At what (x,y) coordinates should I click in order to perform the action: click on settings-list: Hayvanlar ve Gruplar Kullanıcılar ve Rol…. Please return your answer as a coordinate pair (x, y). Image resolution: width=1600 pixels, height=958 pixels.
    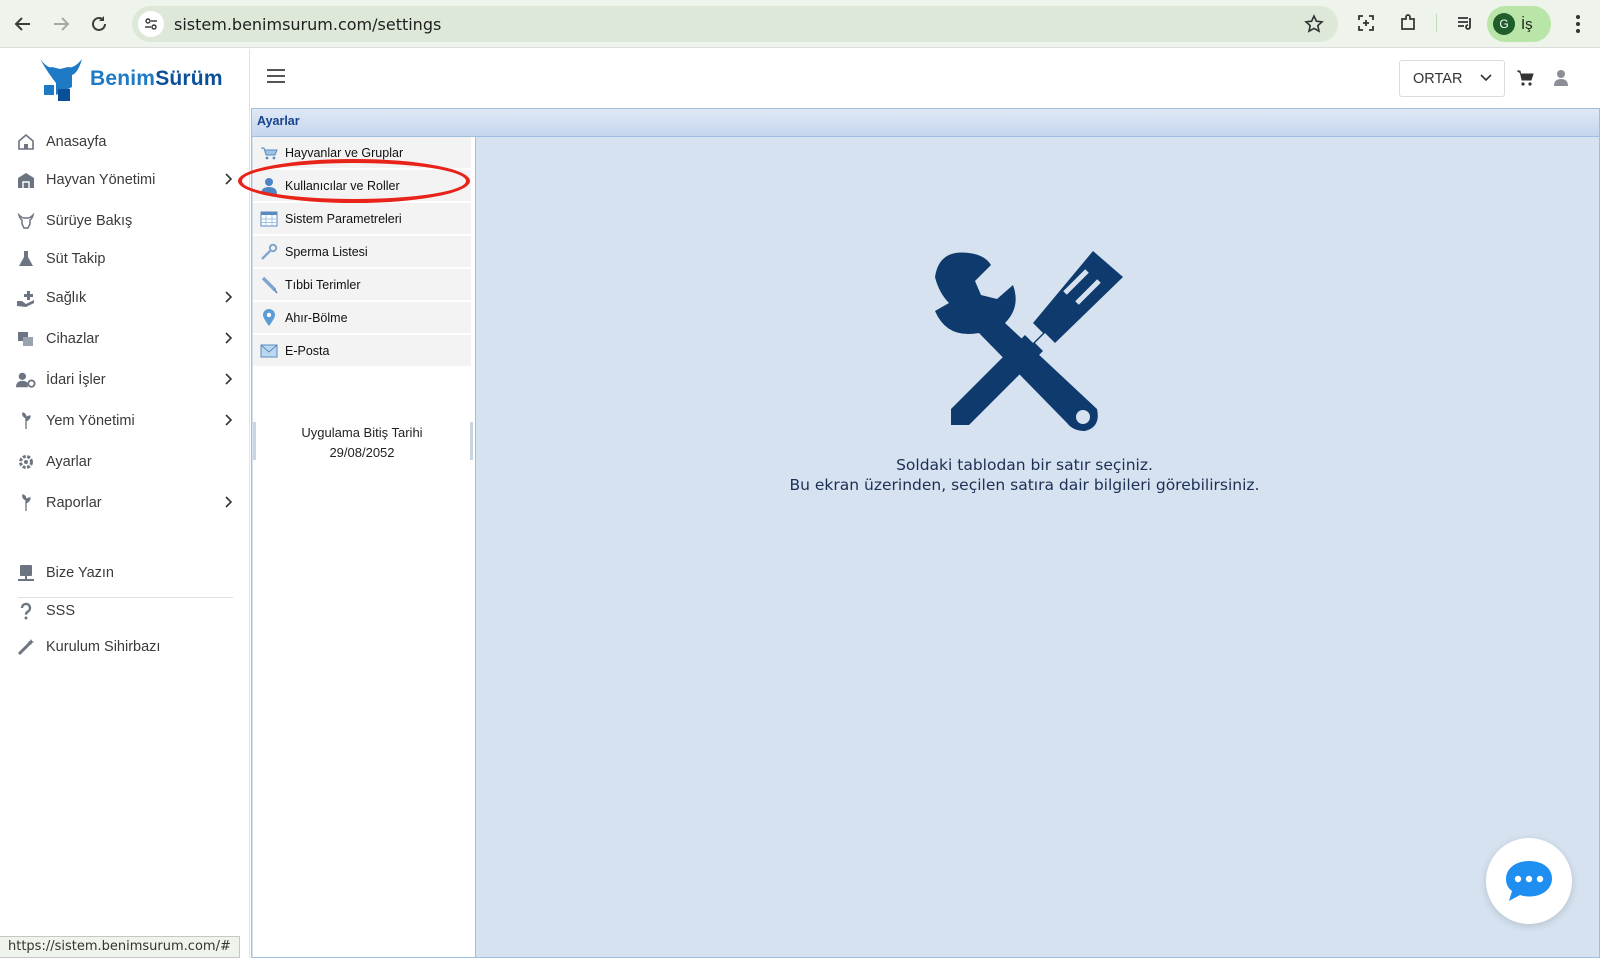
    Looking at the image, I should click on (364, 547).